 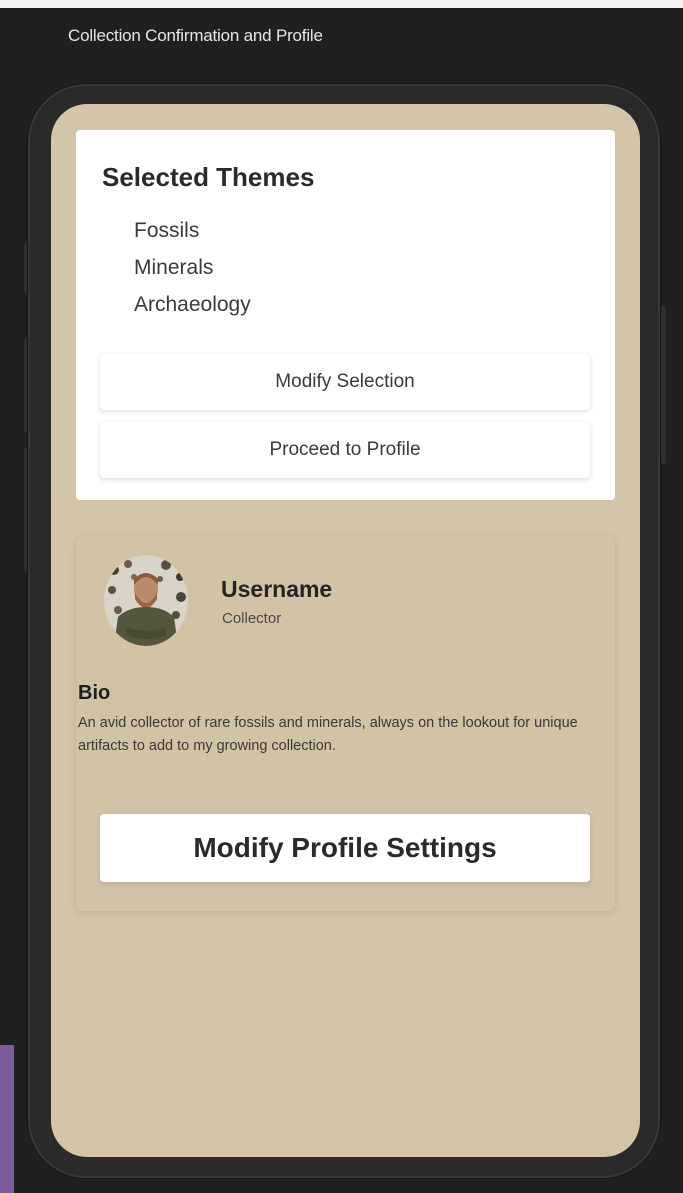 I want to click on avatar-photo-icon, so click(x=146, y=600).